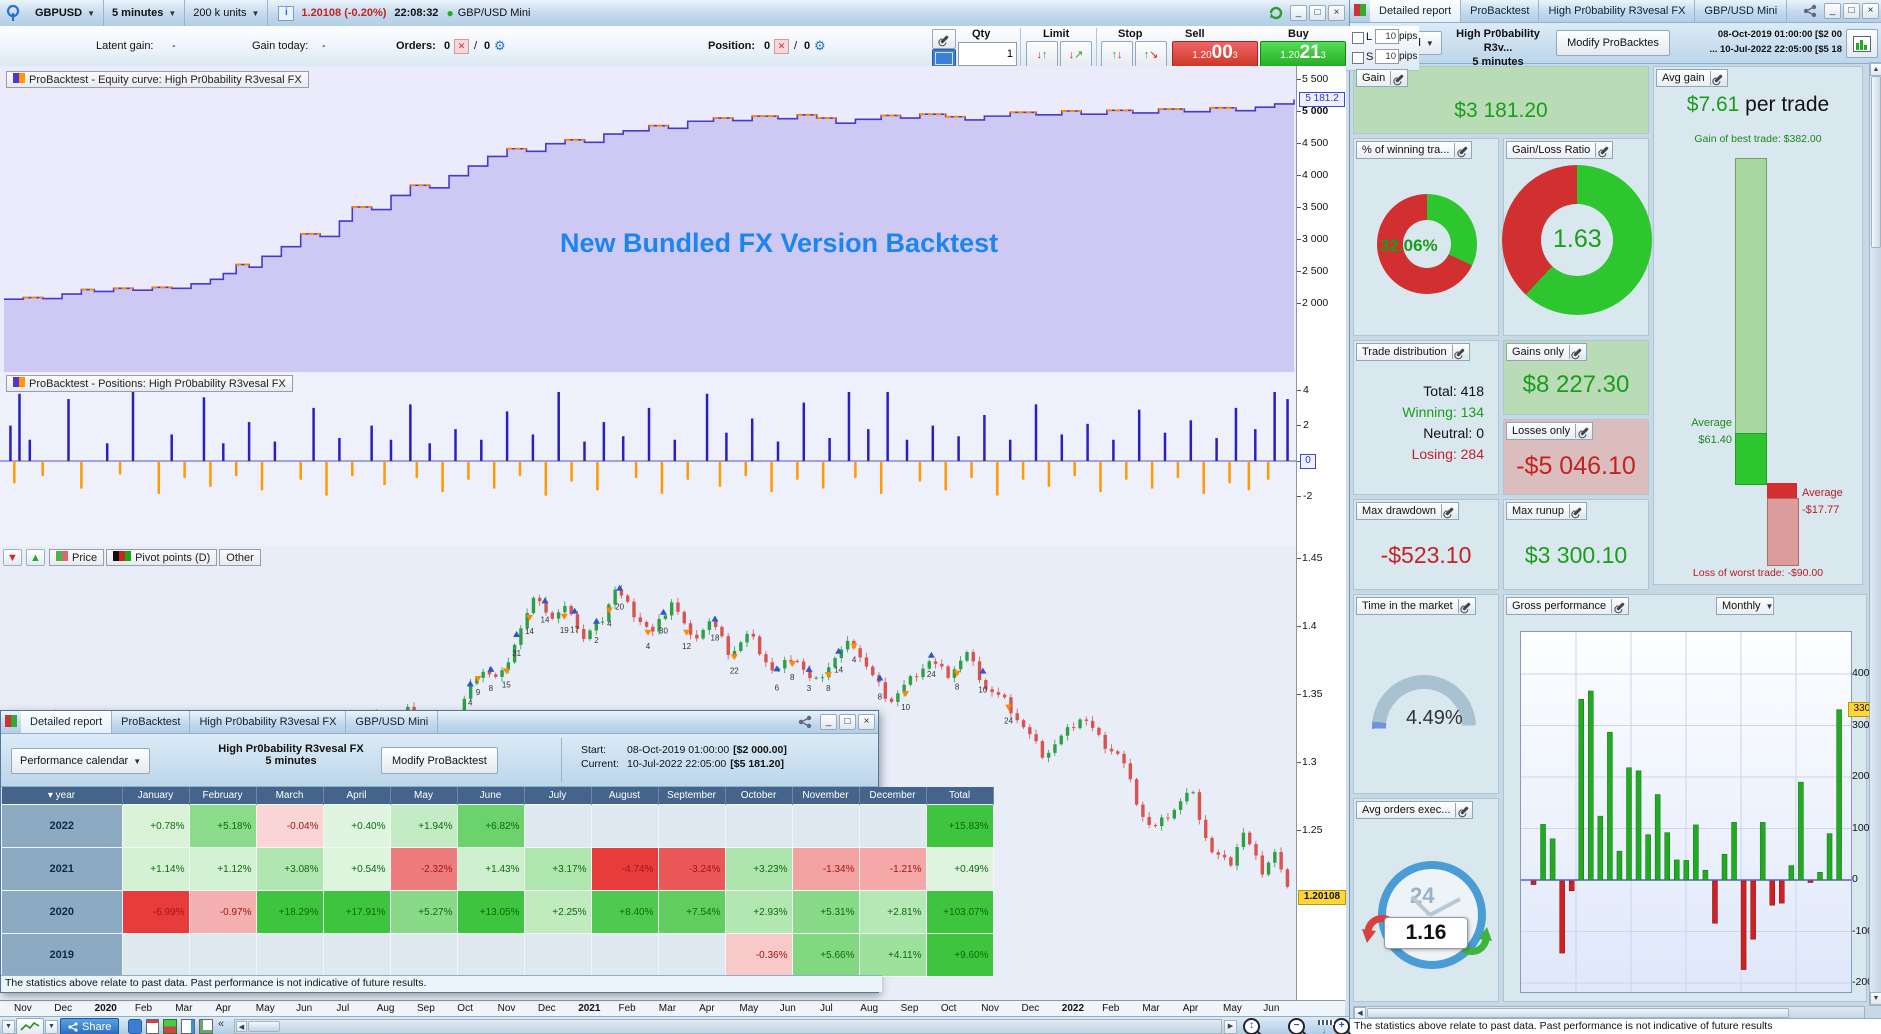 The image size is (1881, 1034). What do you see at coordinates (1875, 69) in the screenshot?
I see `scroll-up-arrow: ▲` at bounding box center [1875, 69].